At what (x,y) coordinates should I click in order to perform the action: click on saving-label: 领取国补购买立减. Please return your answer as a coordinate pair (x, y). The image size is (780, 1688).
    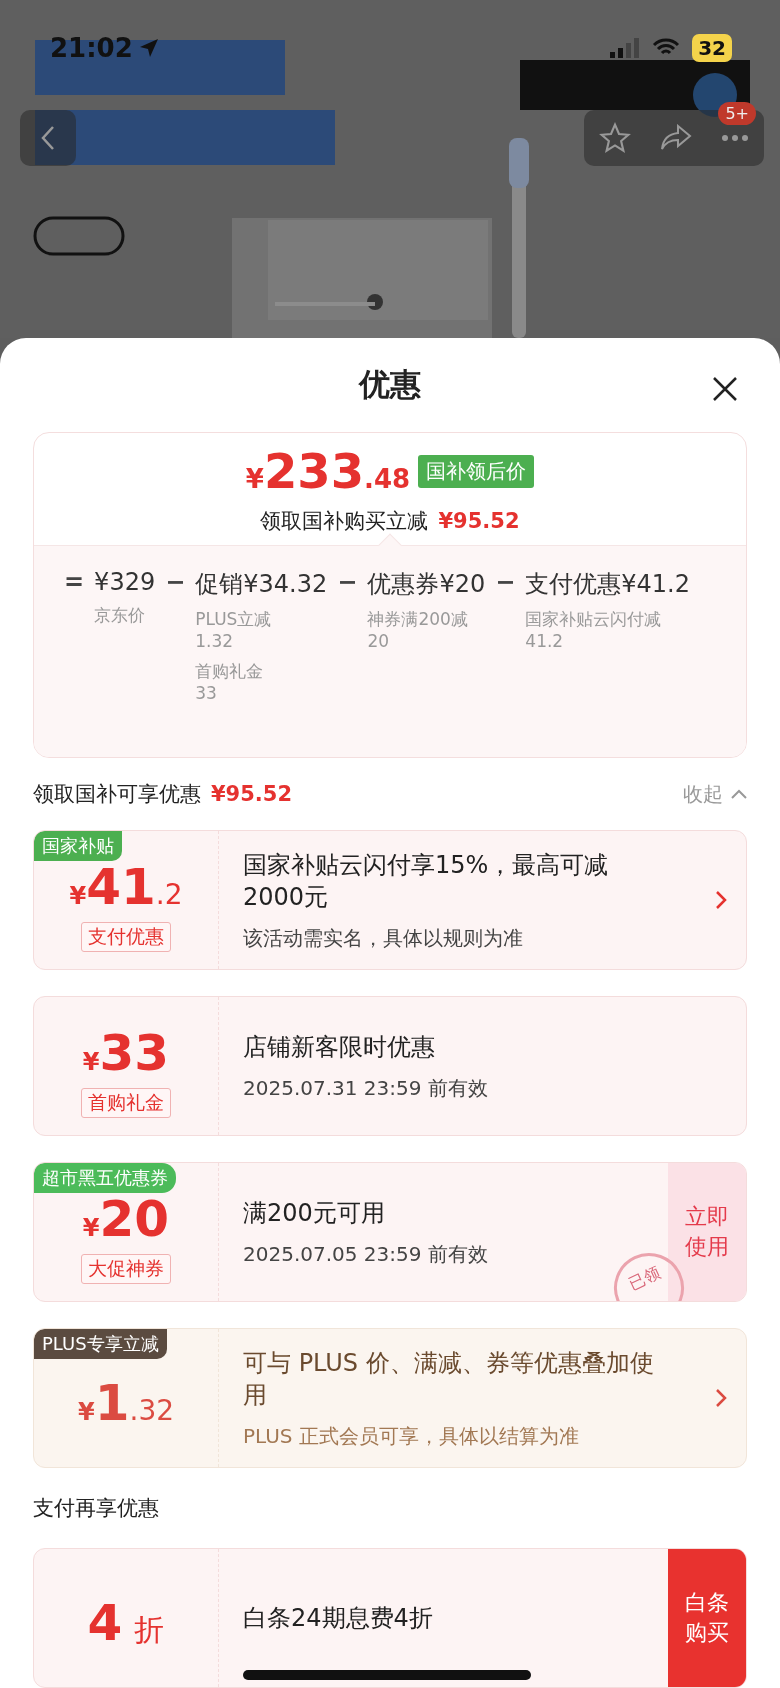
    Looking at the image, I should click on (344, 522).